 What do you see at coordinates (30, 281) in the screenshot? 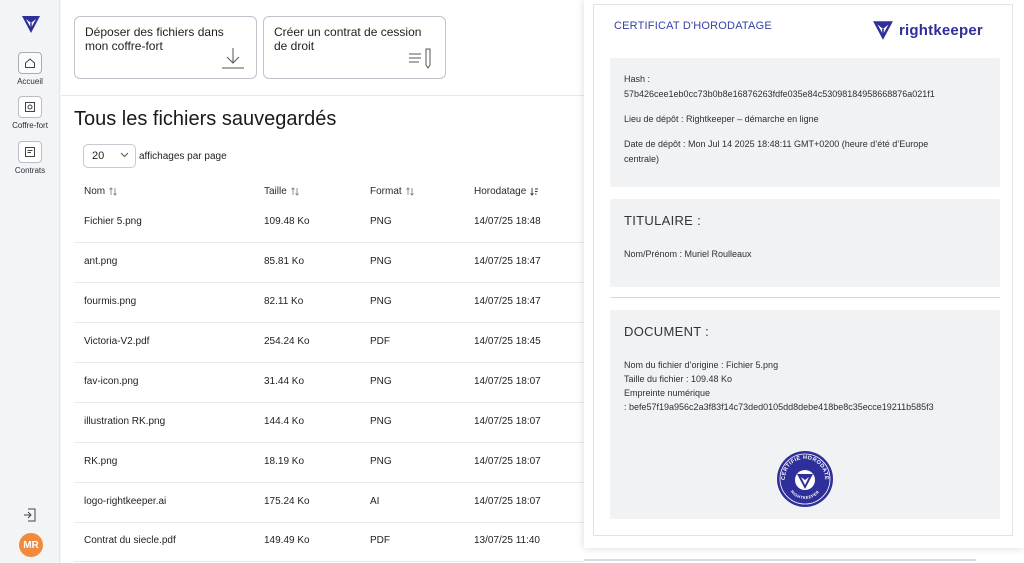
I see `sidebar: Accueil Coffre-fort Contrats MR` at bounding box center [30, 281].